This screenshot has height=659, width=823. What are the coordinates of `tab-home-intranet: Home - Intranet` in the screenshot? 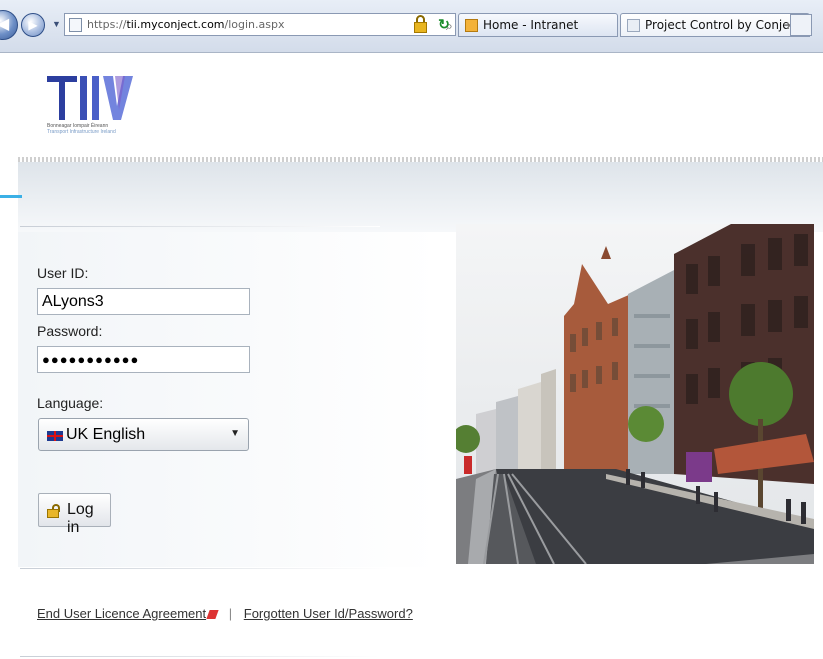 It's located at (538, 25).